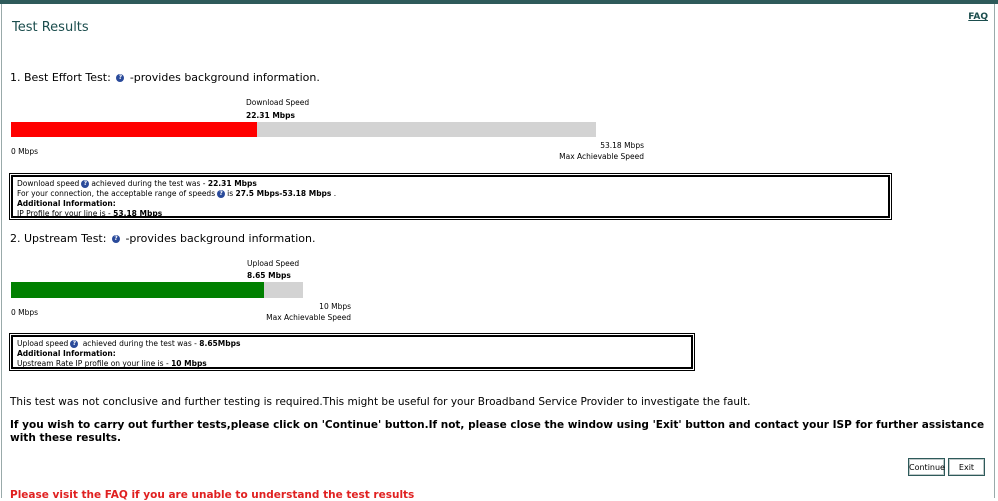 The width and height of the screenshot is (998, 501). I want to click on download-speed-bar, so click(303, 129).